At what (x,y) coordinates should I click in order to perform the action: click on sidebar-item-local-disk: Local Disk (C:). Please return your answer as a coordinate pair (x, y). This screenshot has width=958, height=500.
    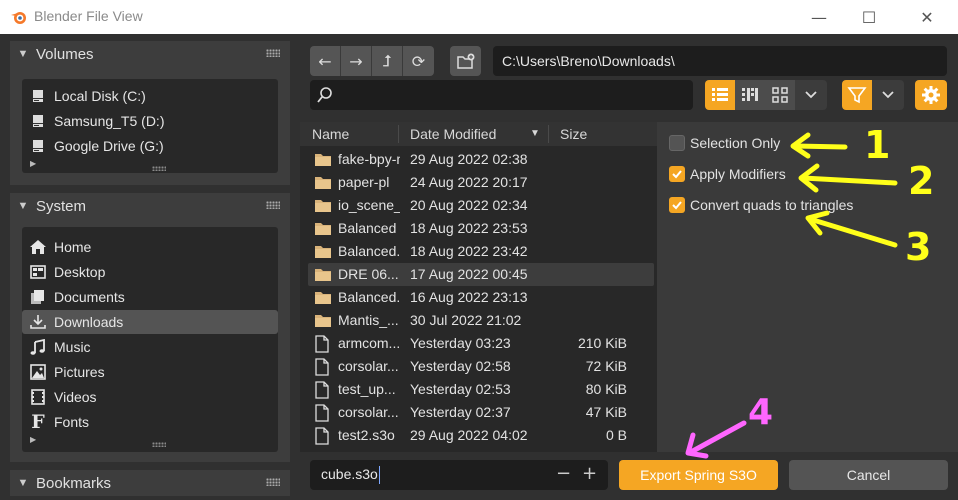
    Looking at the image, I should click on (150, 96).